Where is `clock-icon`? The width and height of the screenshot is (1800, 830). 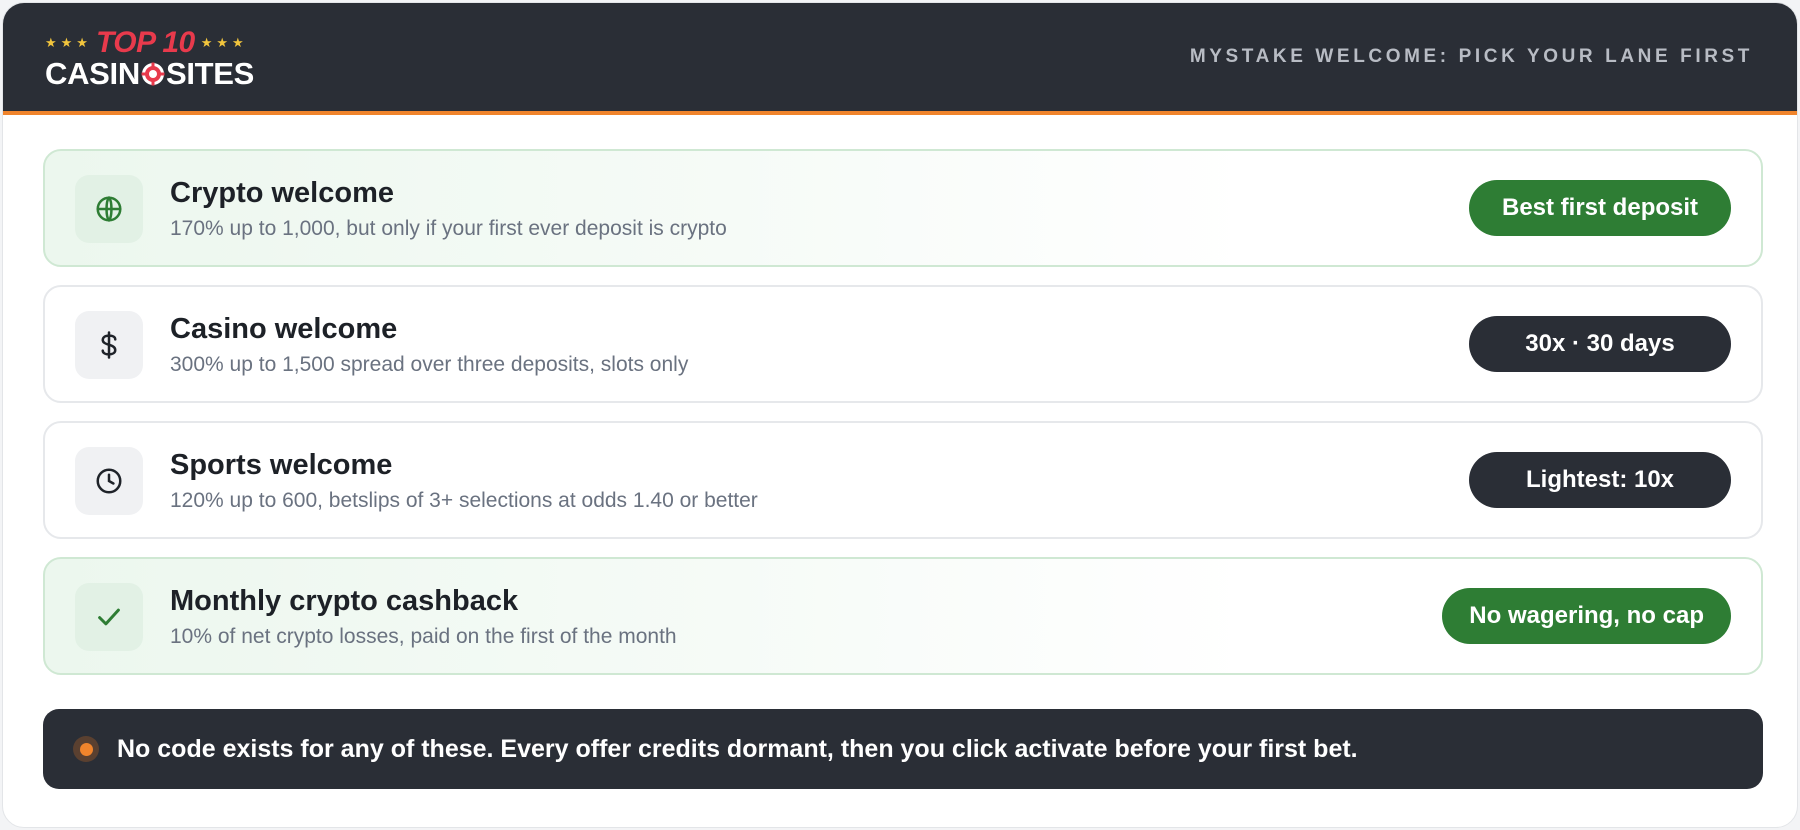 clock-icon is located at coordinates (109, 481).